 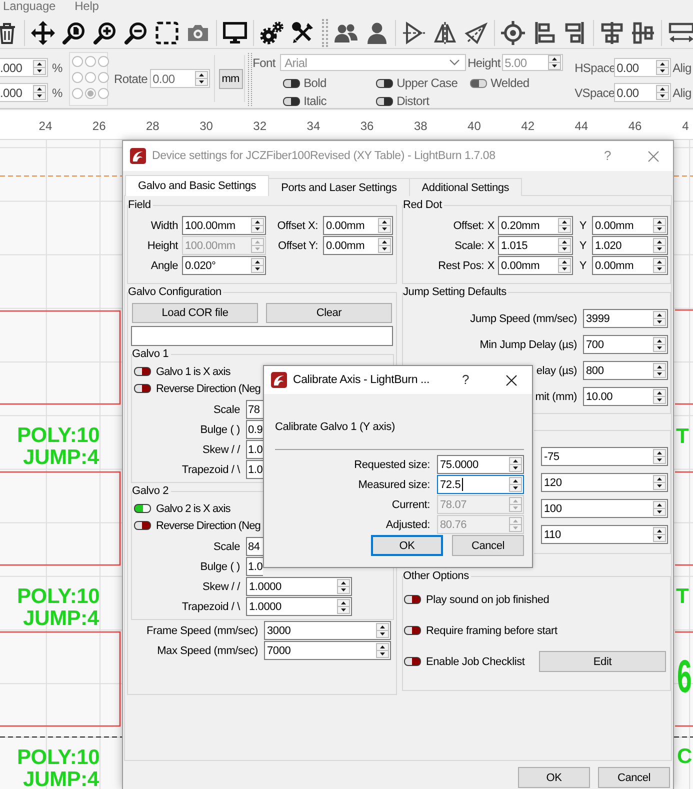 What do you see at coordinates (254, 409) in the screenshot?
I see `number-field: 78` at bounding box center [254, 409].